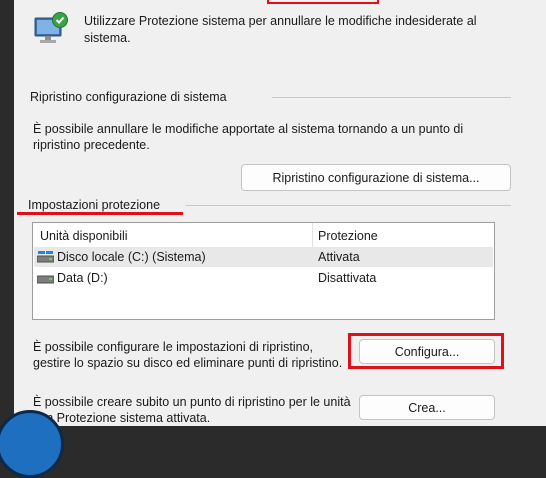 The width and height of the screenshot is (546, 478). What do you see at coordinates (100, 213) in the screenshot?
I see `title-red-underline` at bounding box center [100, 213].